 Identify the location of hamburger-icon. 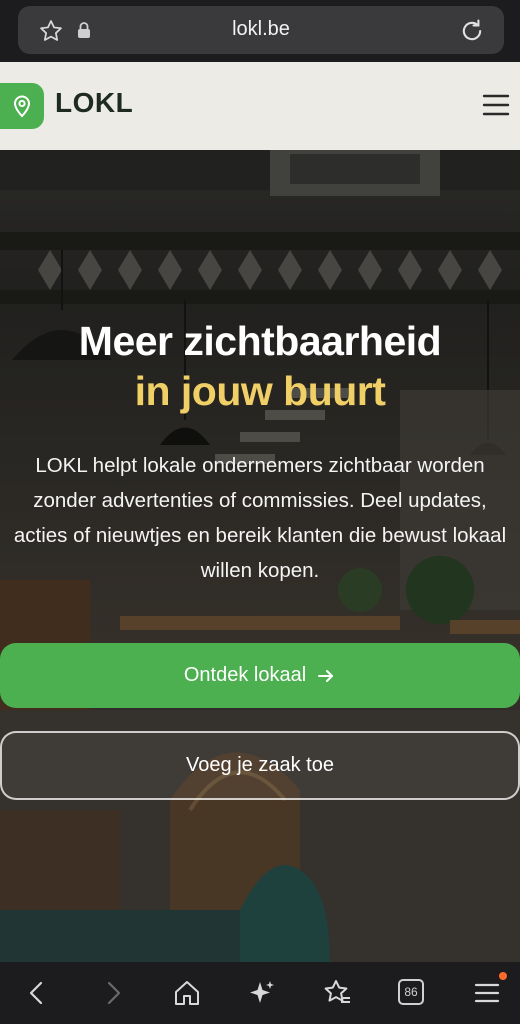
(496, 105).